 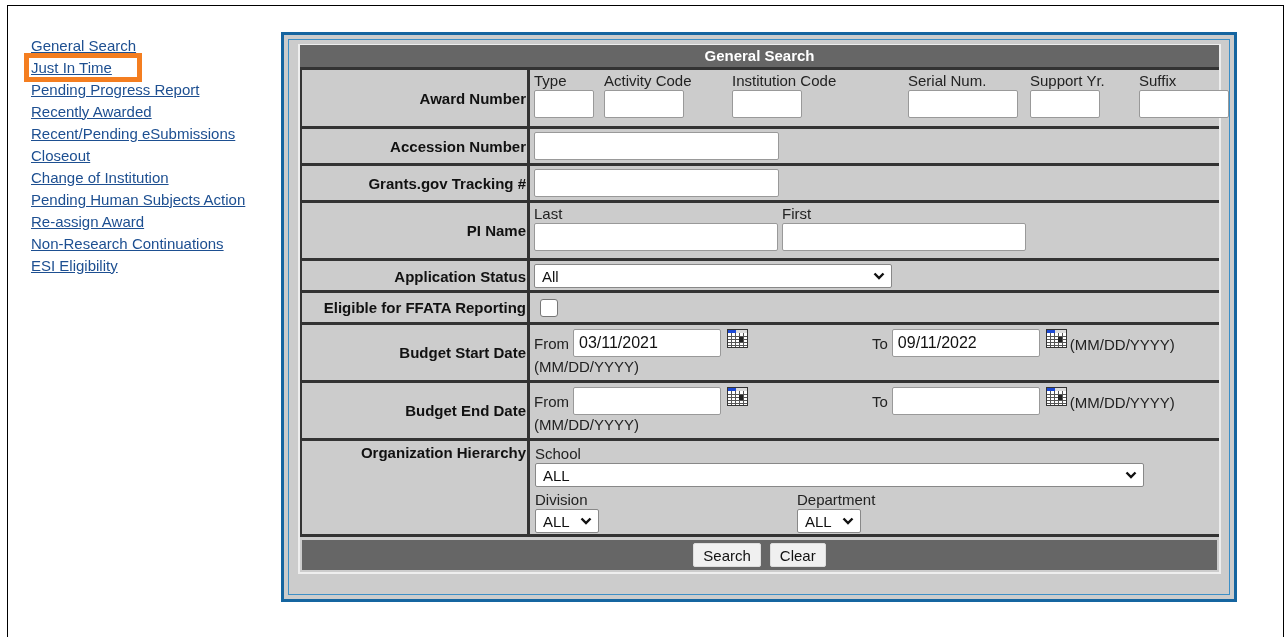 I want to click on field-label: Budget End Date, so click(x=415, y=410).